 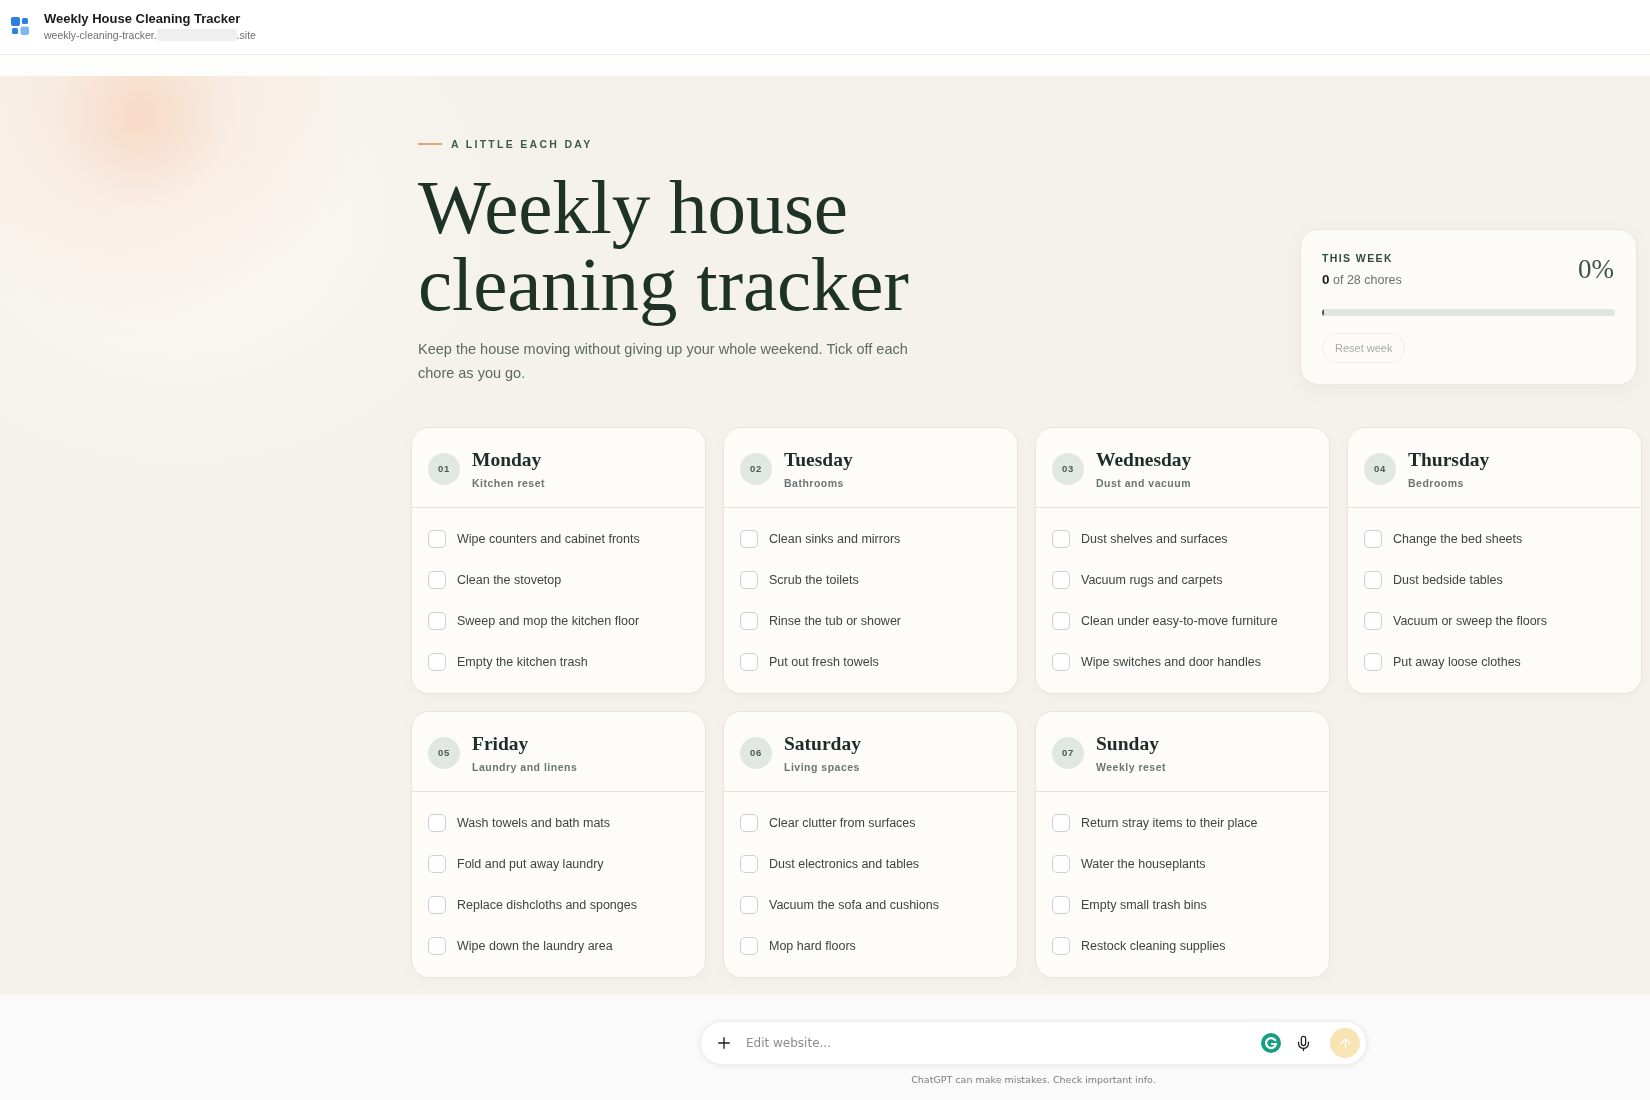 What do you see at coordinates (1457, 661) in the screenshot?
I see `chore-label: Put away loose clothes` at bounding box center [1457, 661].